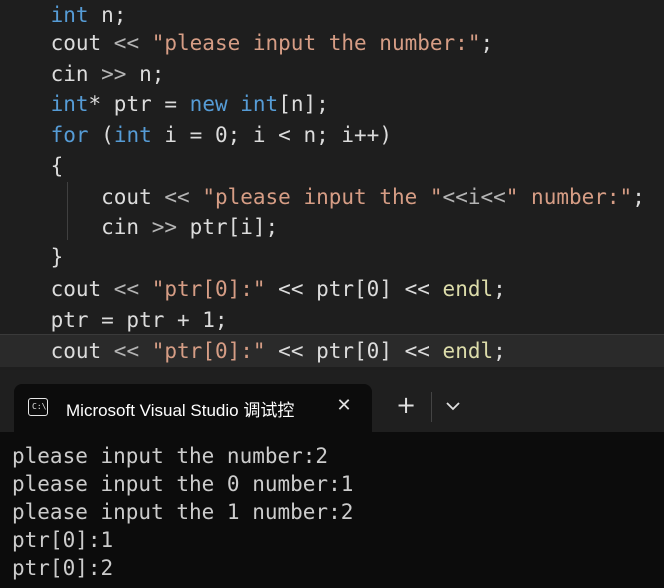  Describe the element at coordinates (228, 227) in the screenshot. I see `code-token: ptr[i];` at that location.